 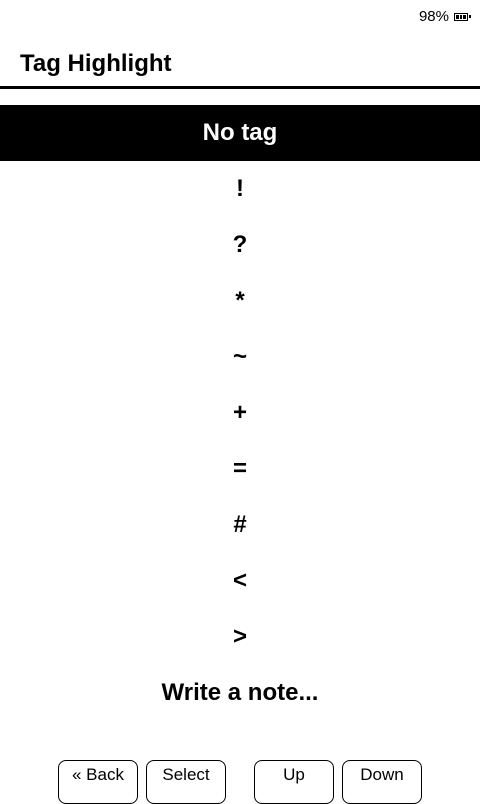 I want to click on tag-option-greater-than: >, so click(x=240, y=637).